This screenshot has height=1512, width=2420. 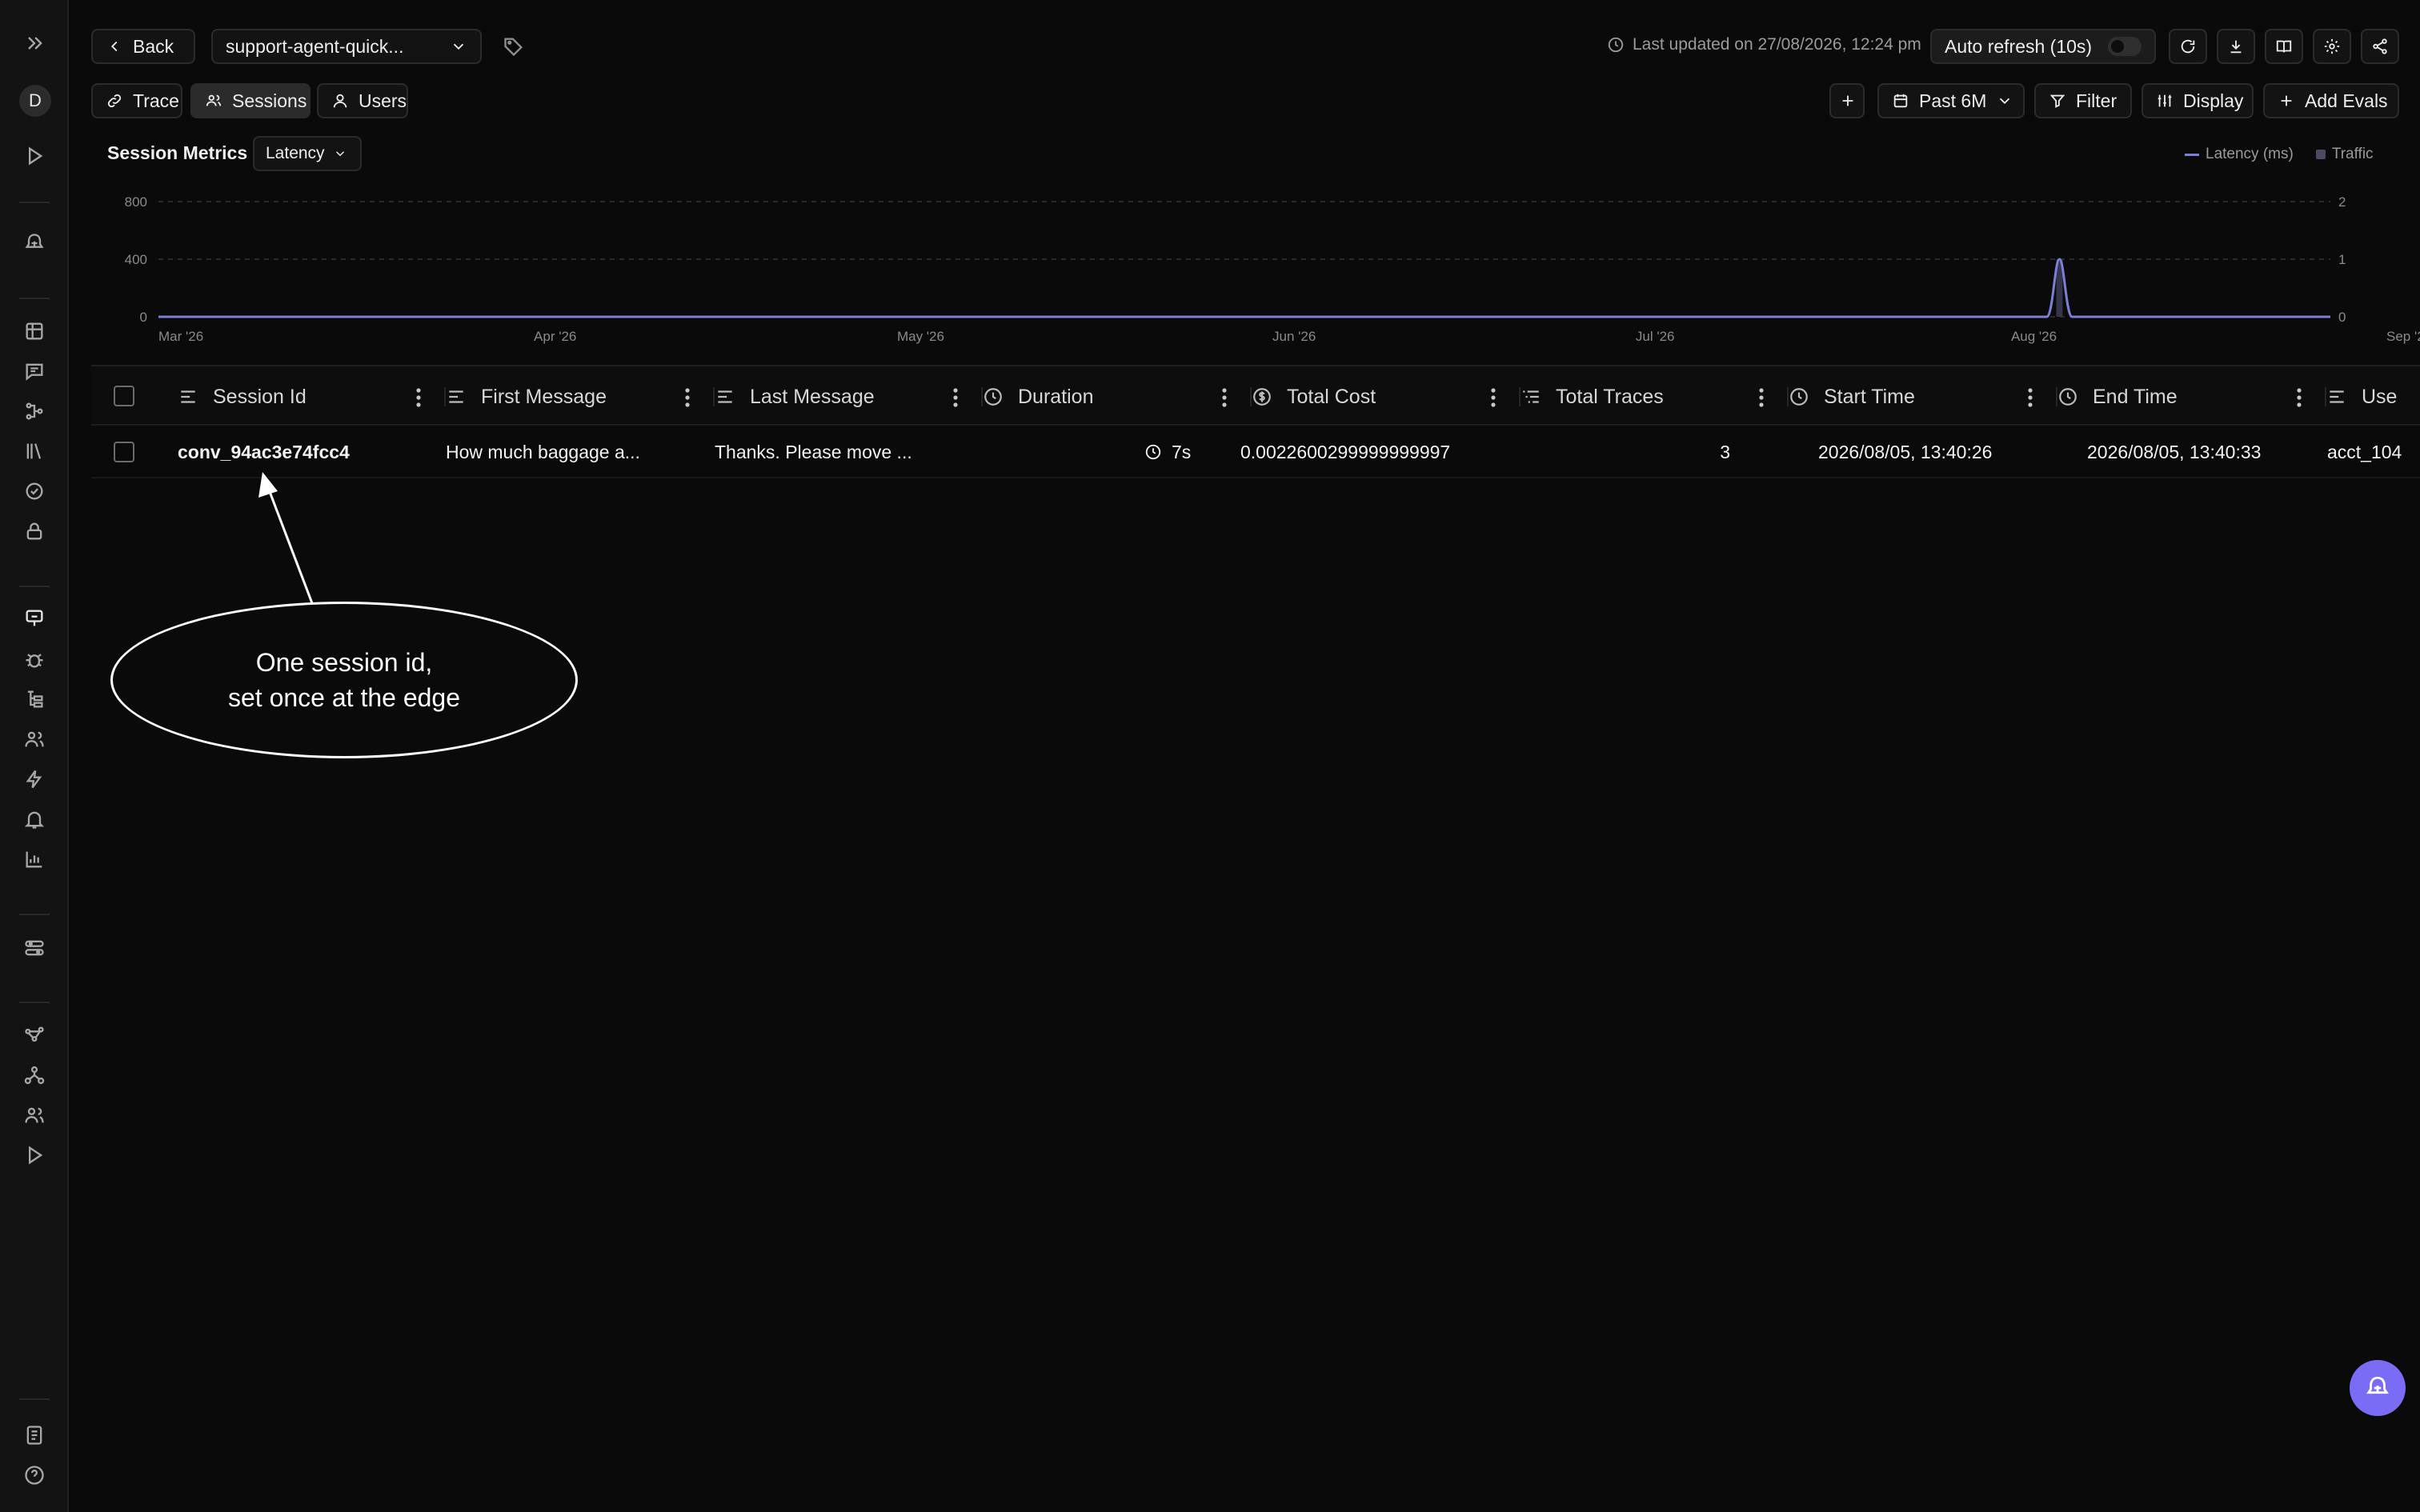 I want to click on observe-icon, so click(x=34, y=243).